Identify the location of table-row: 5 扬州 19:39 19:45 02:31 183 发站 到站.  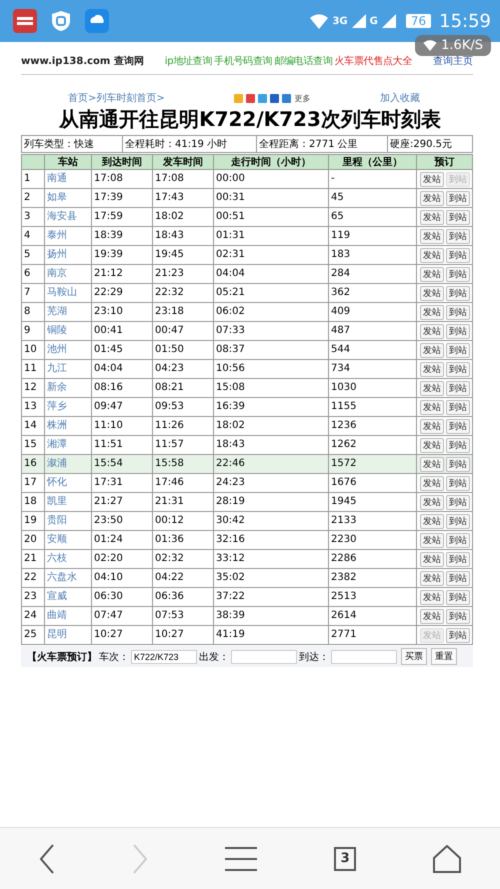
(247, 255).